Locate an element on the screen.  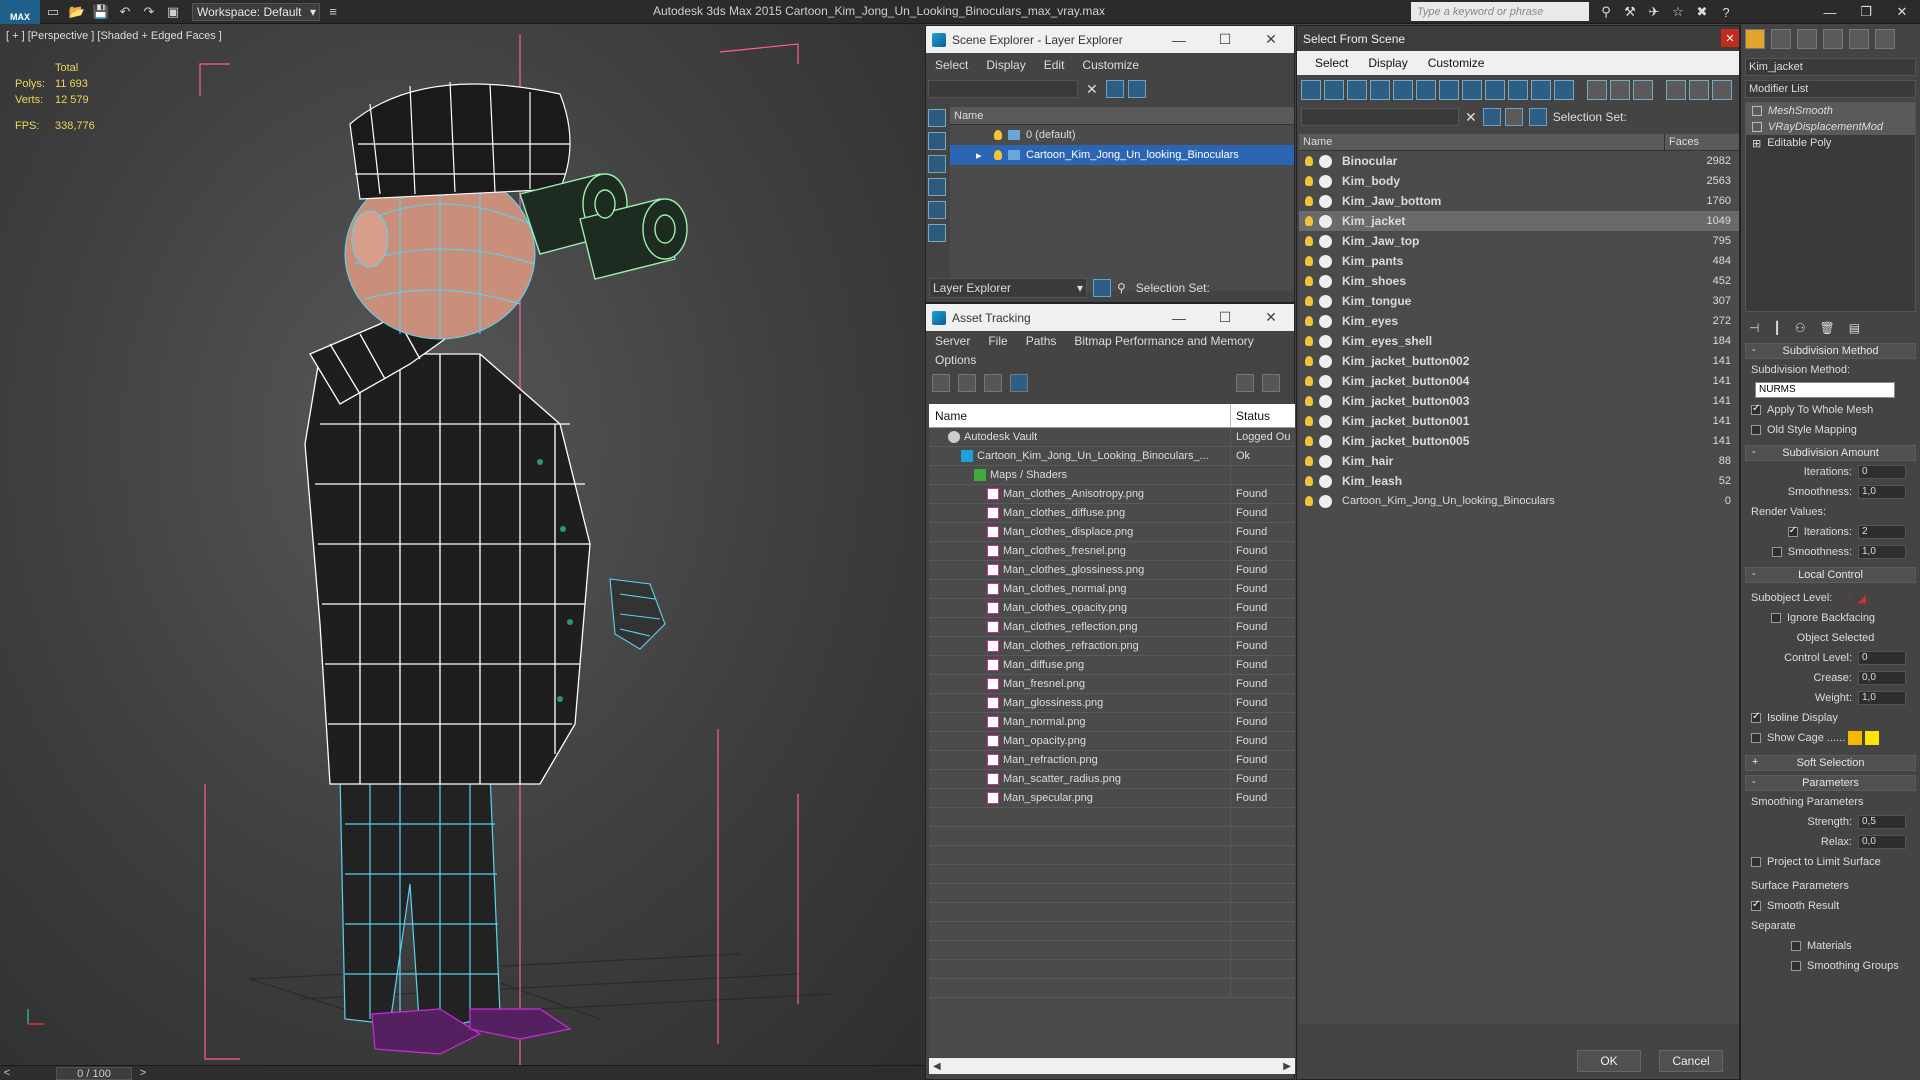
display-shapes-icon is located at coordinates (937, 141).